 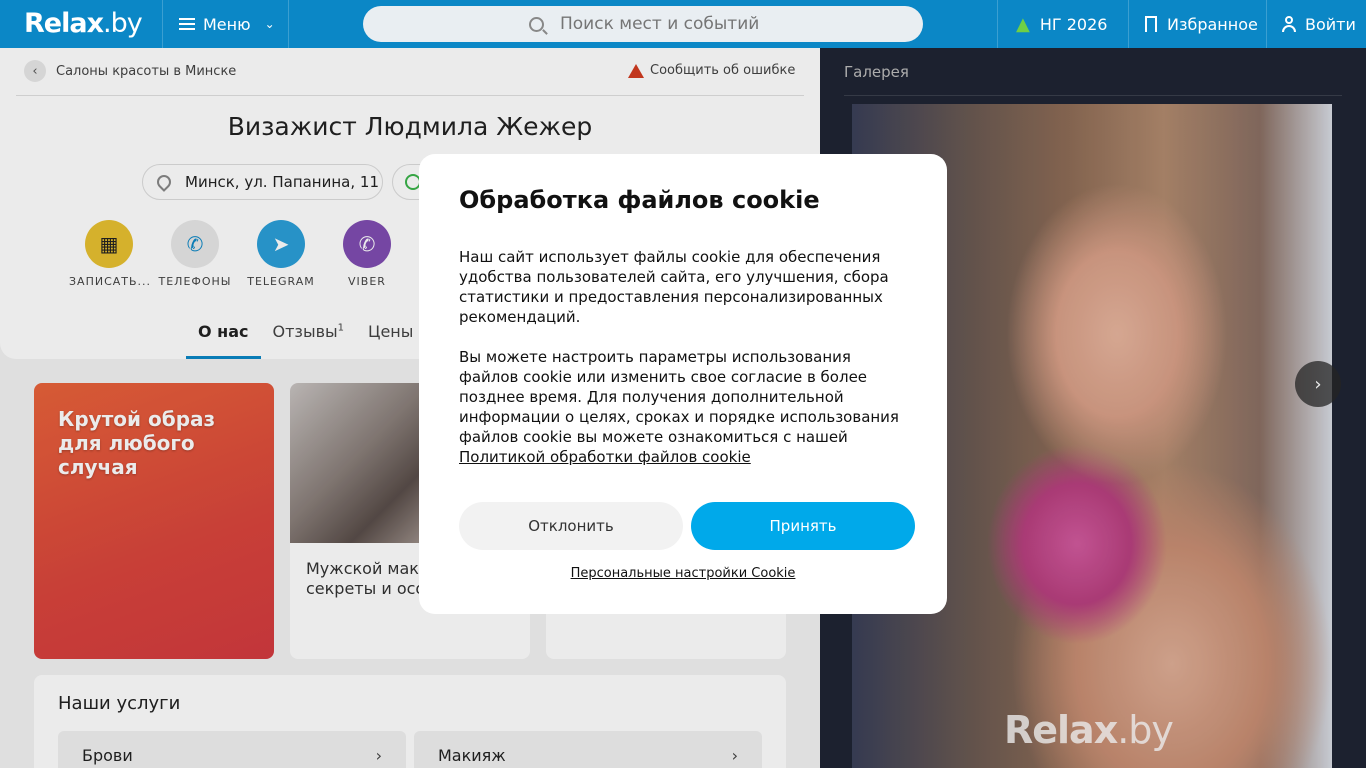 What do you see at coordinates (1151, 24) in the screenshot?
I see `bookmark-icon` at bounding box center [1151, 24].